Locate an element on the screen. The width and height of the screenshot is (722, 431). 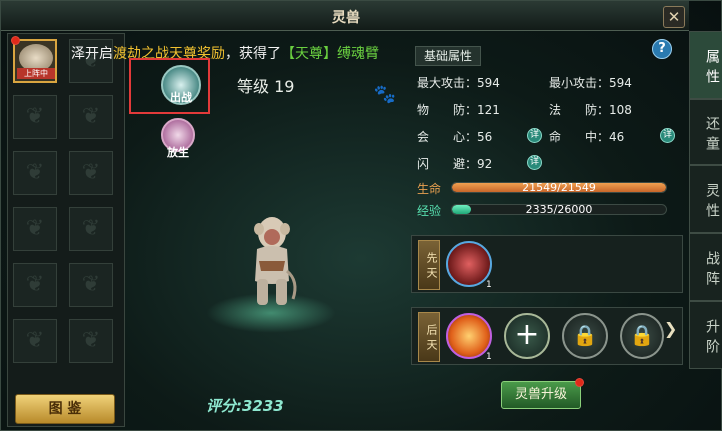
announcement-marquee: 泽开启渡劫之战天尊奖励，获得了【天尊】缚魂臂 is located at coordinates (225, 53).